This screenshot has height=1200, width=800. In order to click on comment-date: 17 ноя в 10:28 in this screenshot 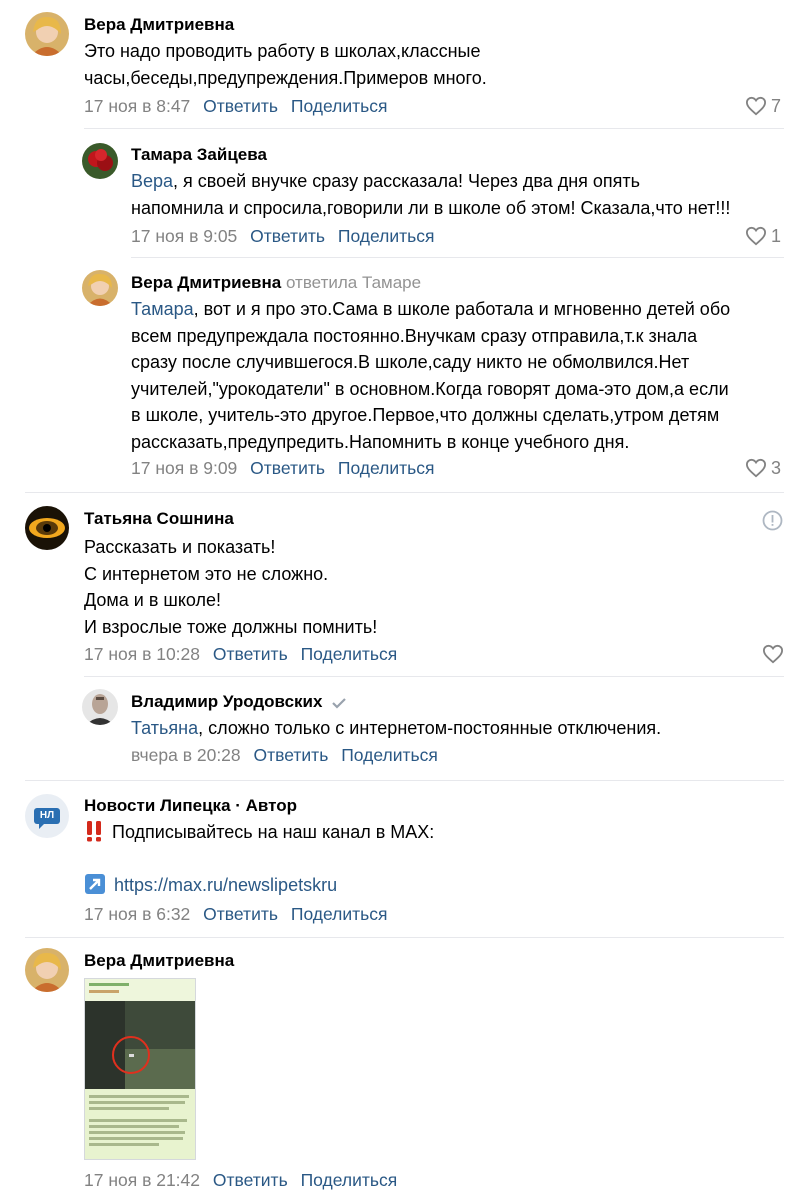, I will do `click(142, 654)`.